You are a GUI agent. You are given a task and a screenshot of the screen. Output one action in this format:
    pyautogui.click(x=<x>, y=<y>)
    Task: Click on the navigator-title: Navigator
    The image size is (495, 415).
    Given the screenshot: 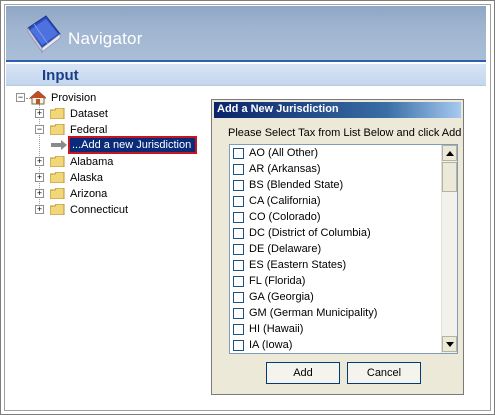 What is the action you would take?
    pyautogui.click(x=105, y=38)
    